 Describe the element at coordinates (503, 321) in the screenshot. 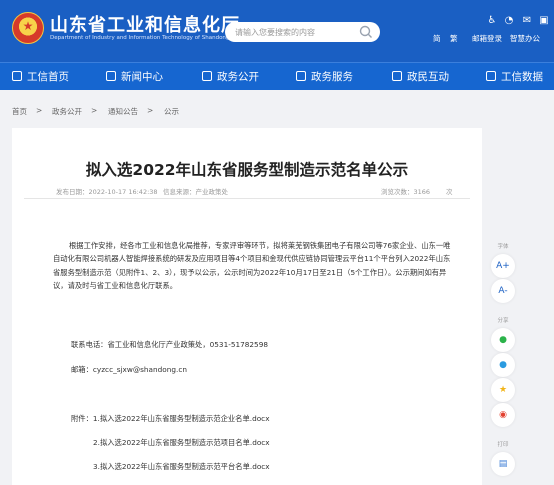

I see `share-label: 分享` at that location.